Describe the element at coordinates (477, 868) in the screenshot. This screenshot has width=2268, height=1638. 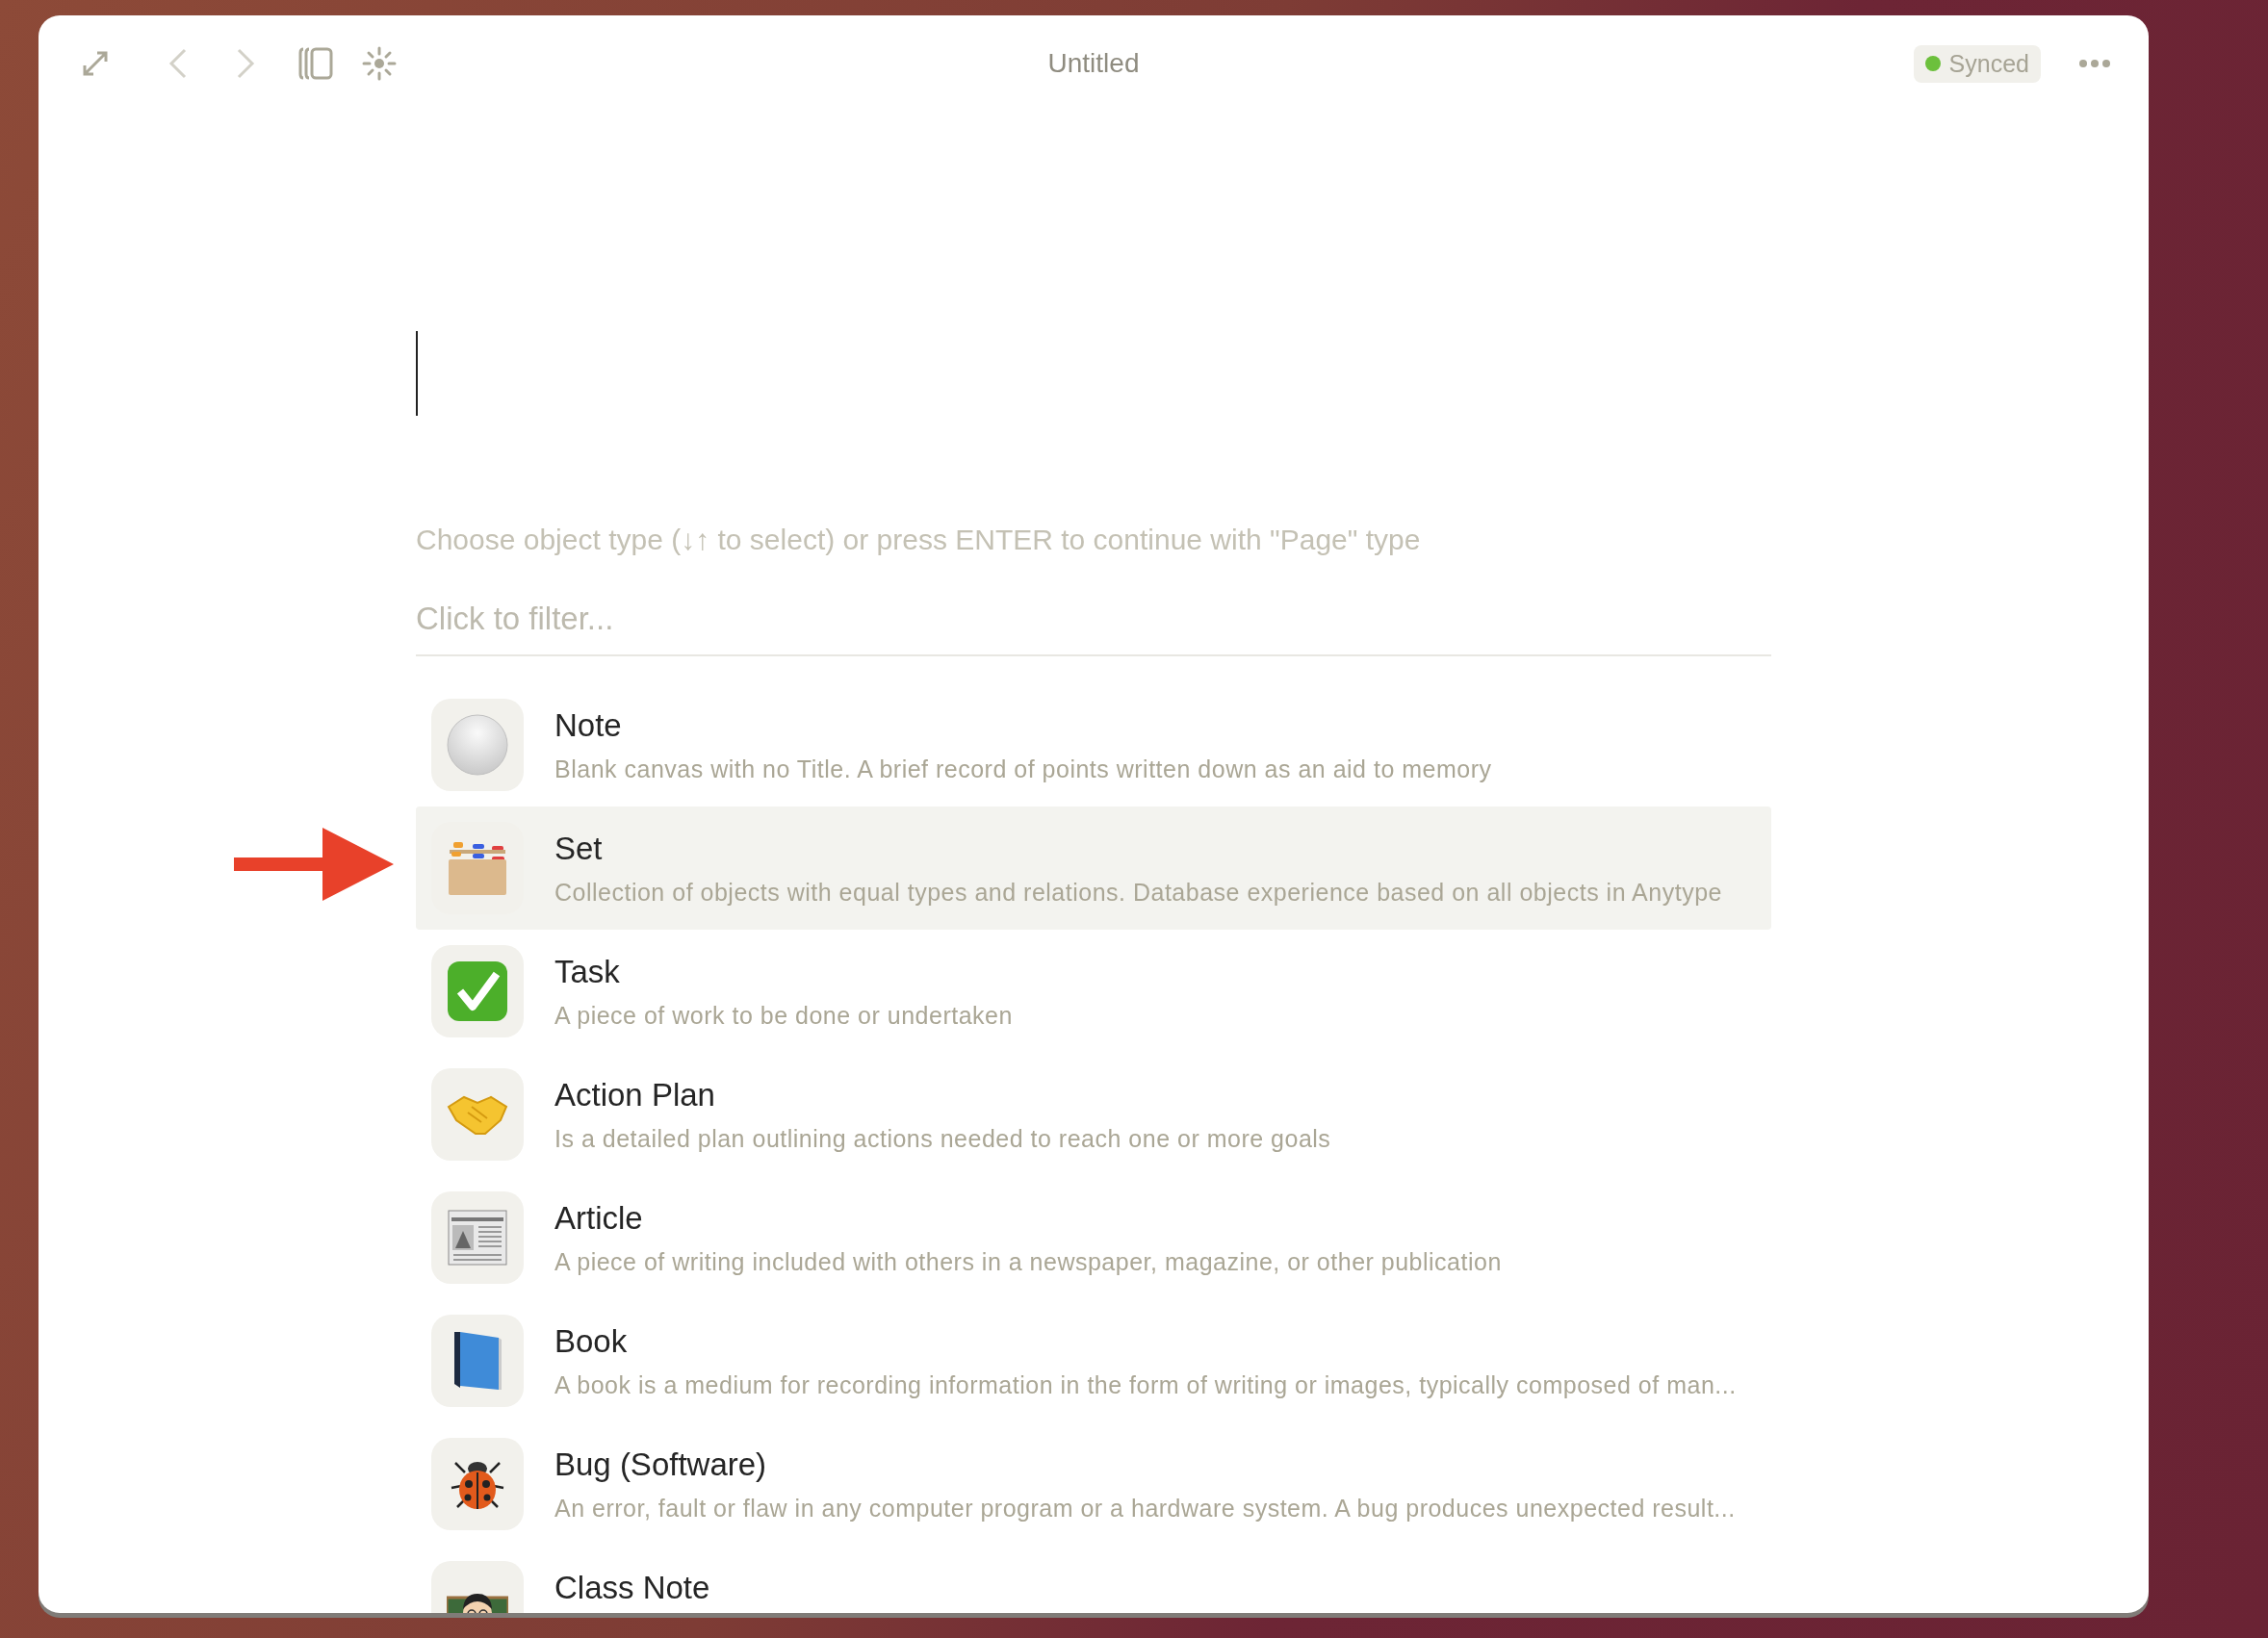
I see `card-file-box-icon` at that location.